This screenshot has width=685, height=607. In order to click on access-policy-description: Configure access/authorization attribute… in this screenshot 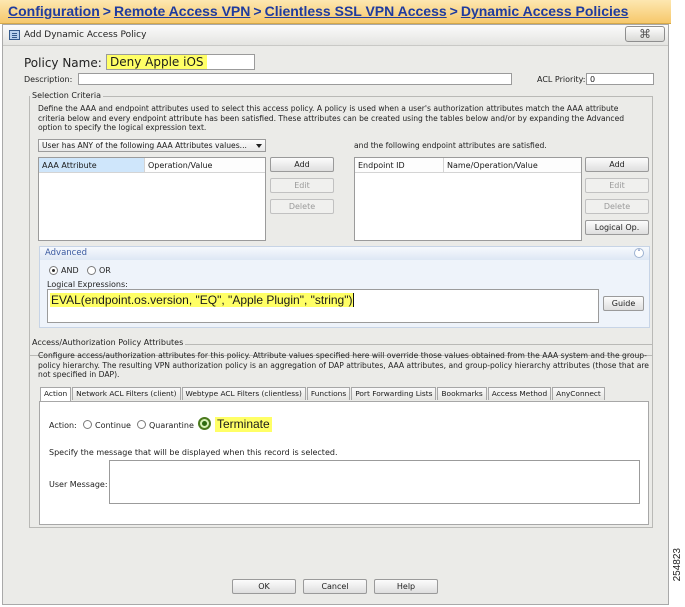, I will do `click(343, 365)`.